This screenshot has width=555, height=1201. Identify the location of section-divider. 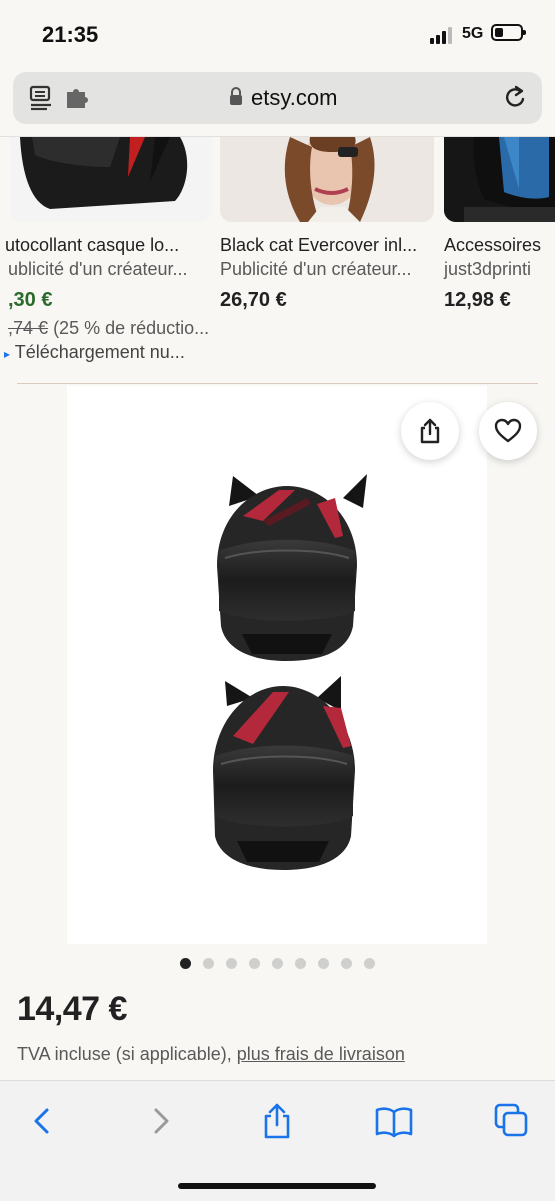
(277, 383).